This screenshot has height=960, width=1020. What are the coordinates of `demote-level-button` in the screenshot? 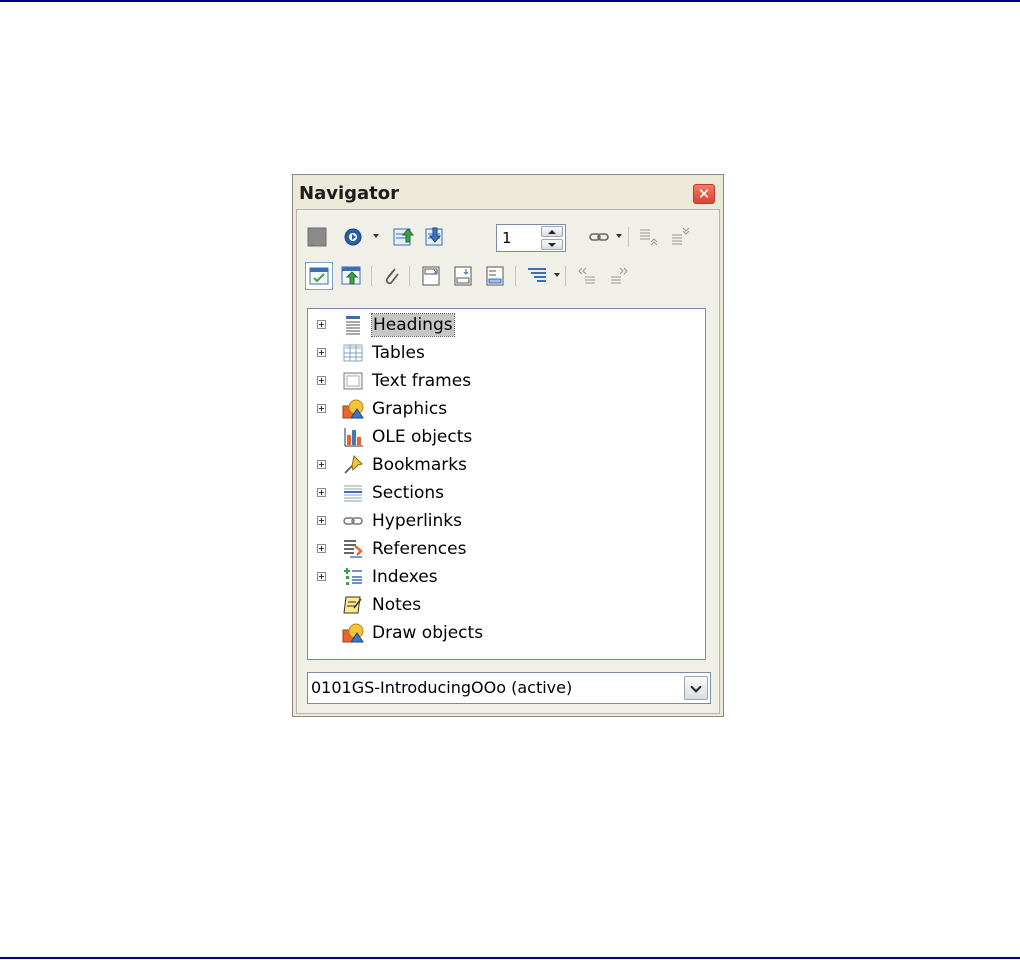 It's located at (681, 237).